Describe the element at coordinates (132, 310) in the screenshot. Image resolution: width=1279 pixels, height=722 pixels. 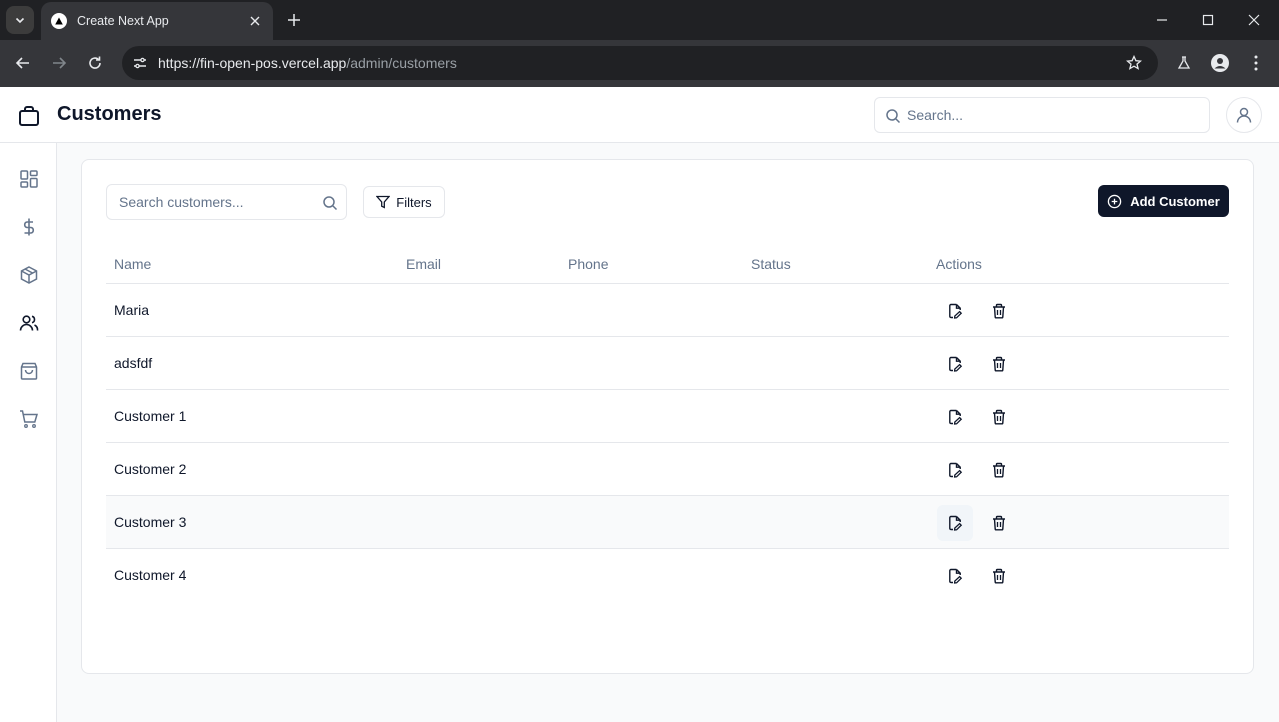
I see `customer-name: Maria` at that location.